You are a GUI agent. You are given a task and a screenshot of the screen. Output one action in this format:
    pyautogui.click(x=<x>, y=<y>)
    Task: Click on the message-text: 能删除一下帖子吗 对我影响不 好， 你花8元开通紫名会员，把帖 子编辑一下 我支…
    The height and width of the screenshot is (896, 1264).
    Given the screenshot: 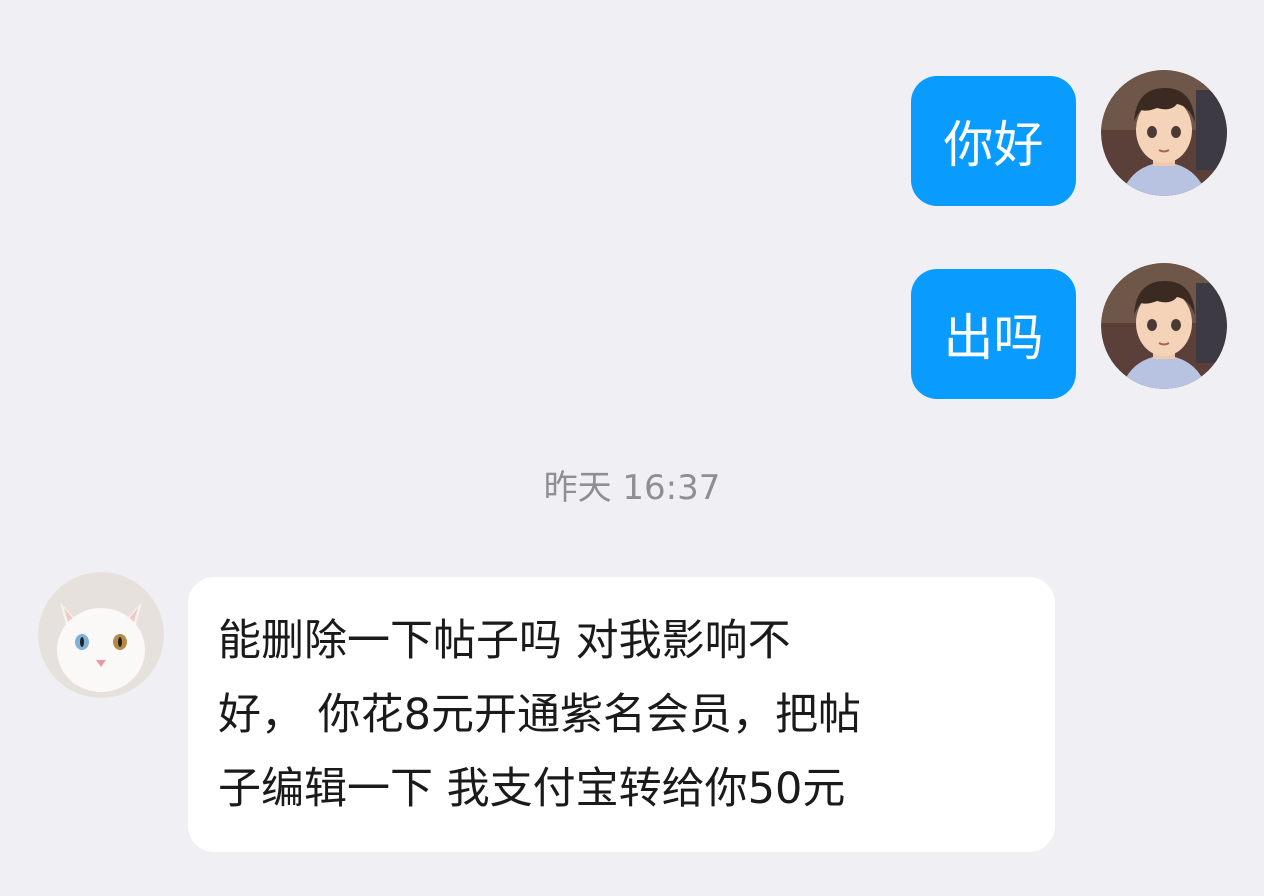 What is the action you would take?
    pyautogui.click(x=540, y=714)
    